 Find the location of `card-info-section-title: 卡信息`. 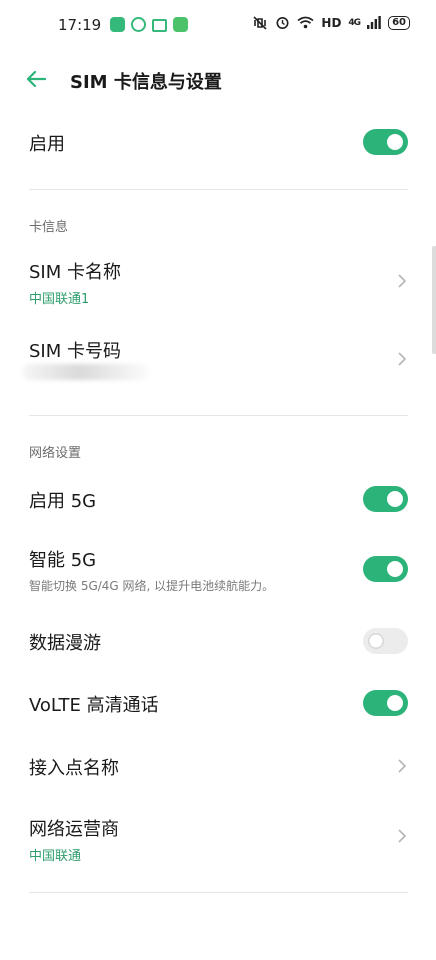

card-info-section-title: 卡信息 is located at coordinates (49, 227).